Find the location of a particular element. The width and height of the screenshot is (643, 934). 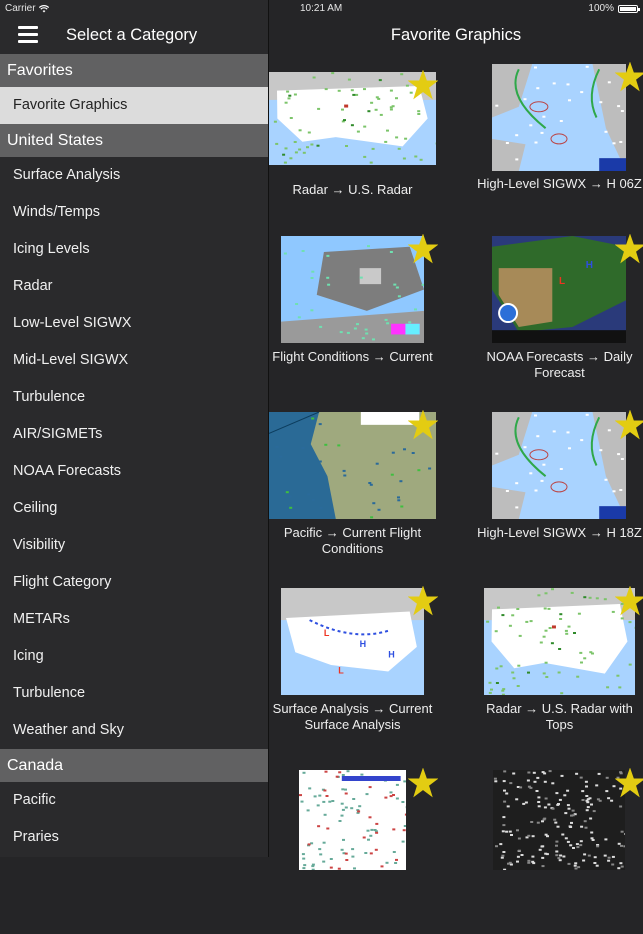

favorite-tile is located at coordinates (362, 846).